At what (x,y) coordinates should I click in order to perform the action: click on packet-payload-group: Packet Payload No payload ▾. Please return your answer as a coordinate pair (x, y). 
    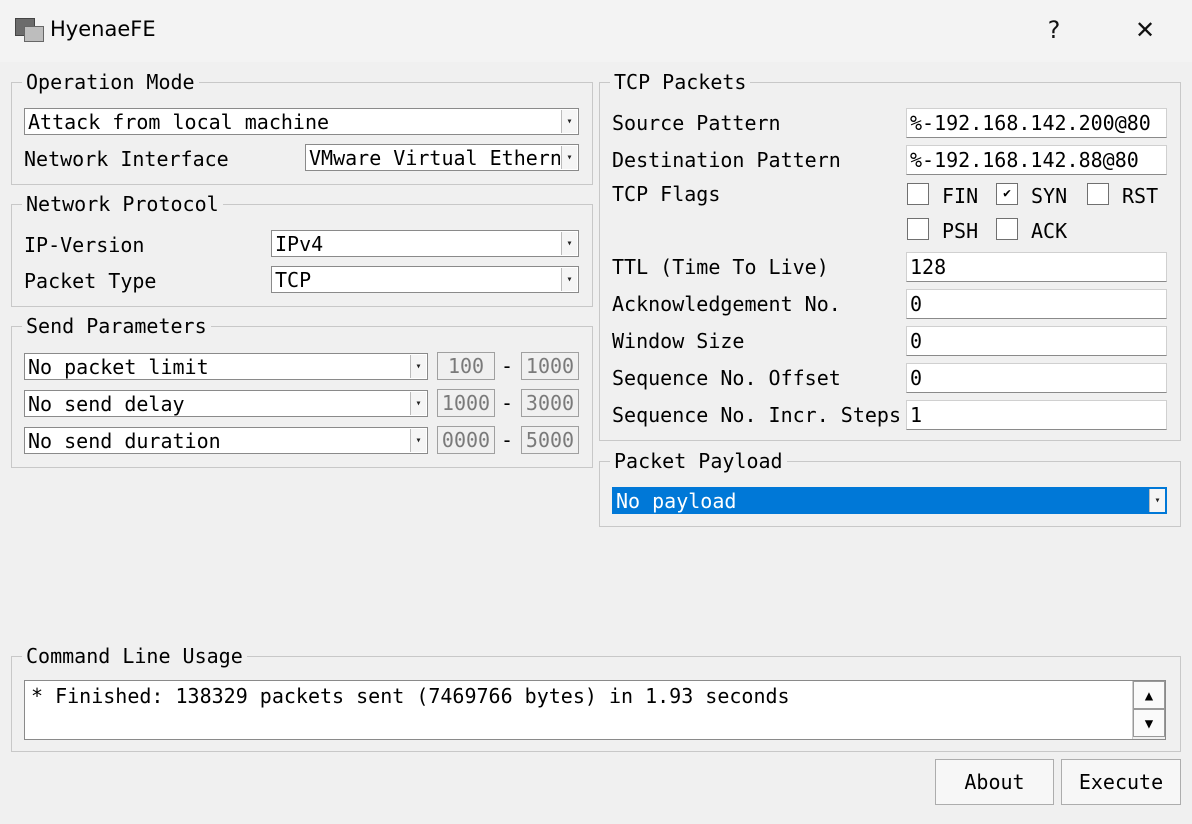
    Looking at the image, I should click on (890, 487).